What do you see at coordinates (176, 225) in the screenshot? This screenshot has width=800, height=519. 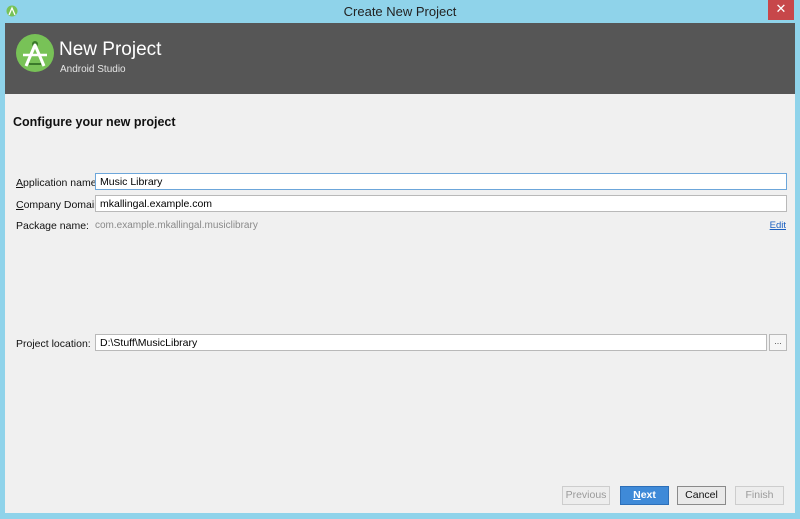 I see `package-name-value: com.example.mkallingal.musiclibrary` at bounding box center [176, 225].